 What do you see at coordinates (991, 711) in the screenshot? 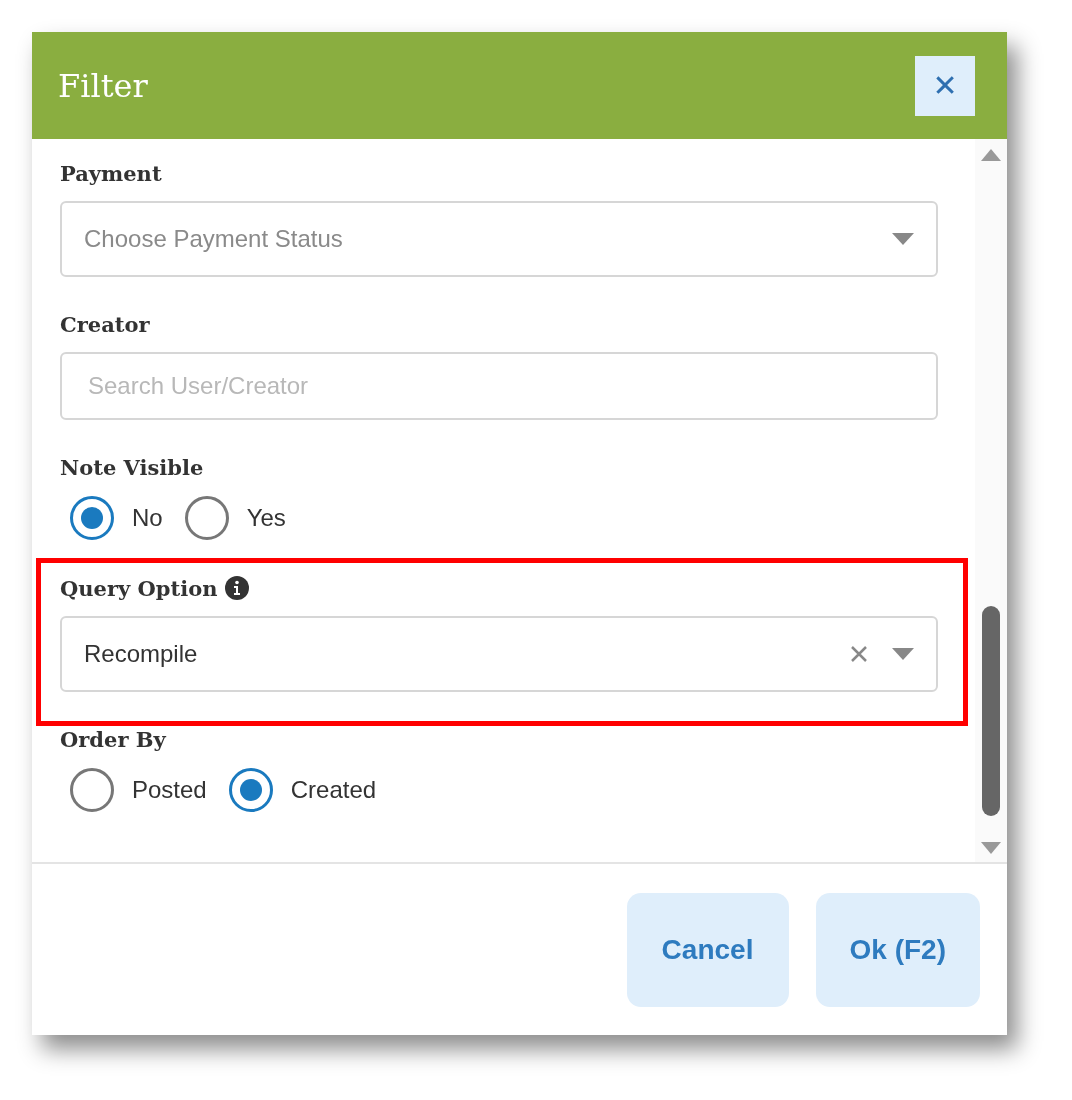
I see `scrollbar-thumb` at bounding box center [991, 711].